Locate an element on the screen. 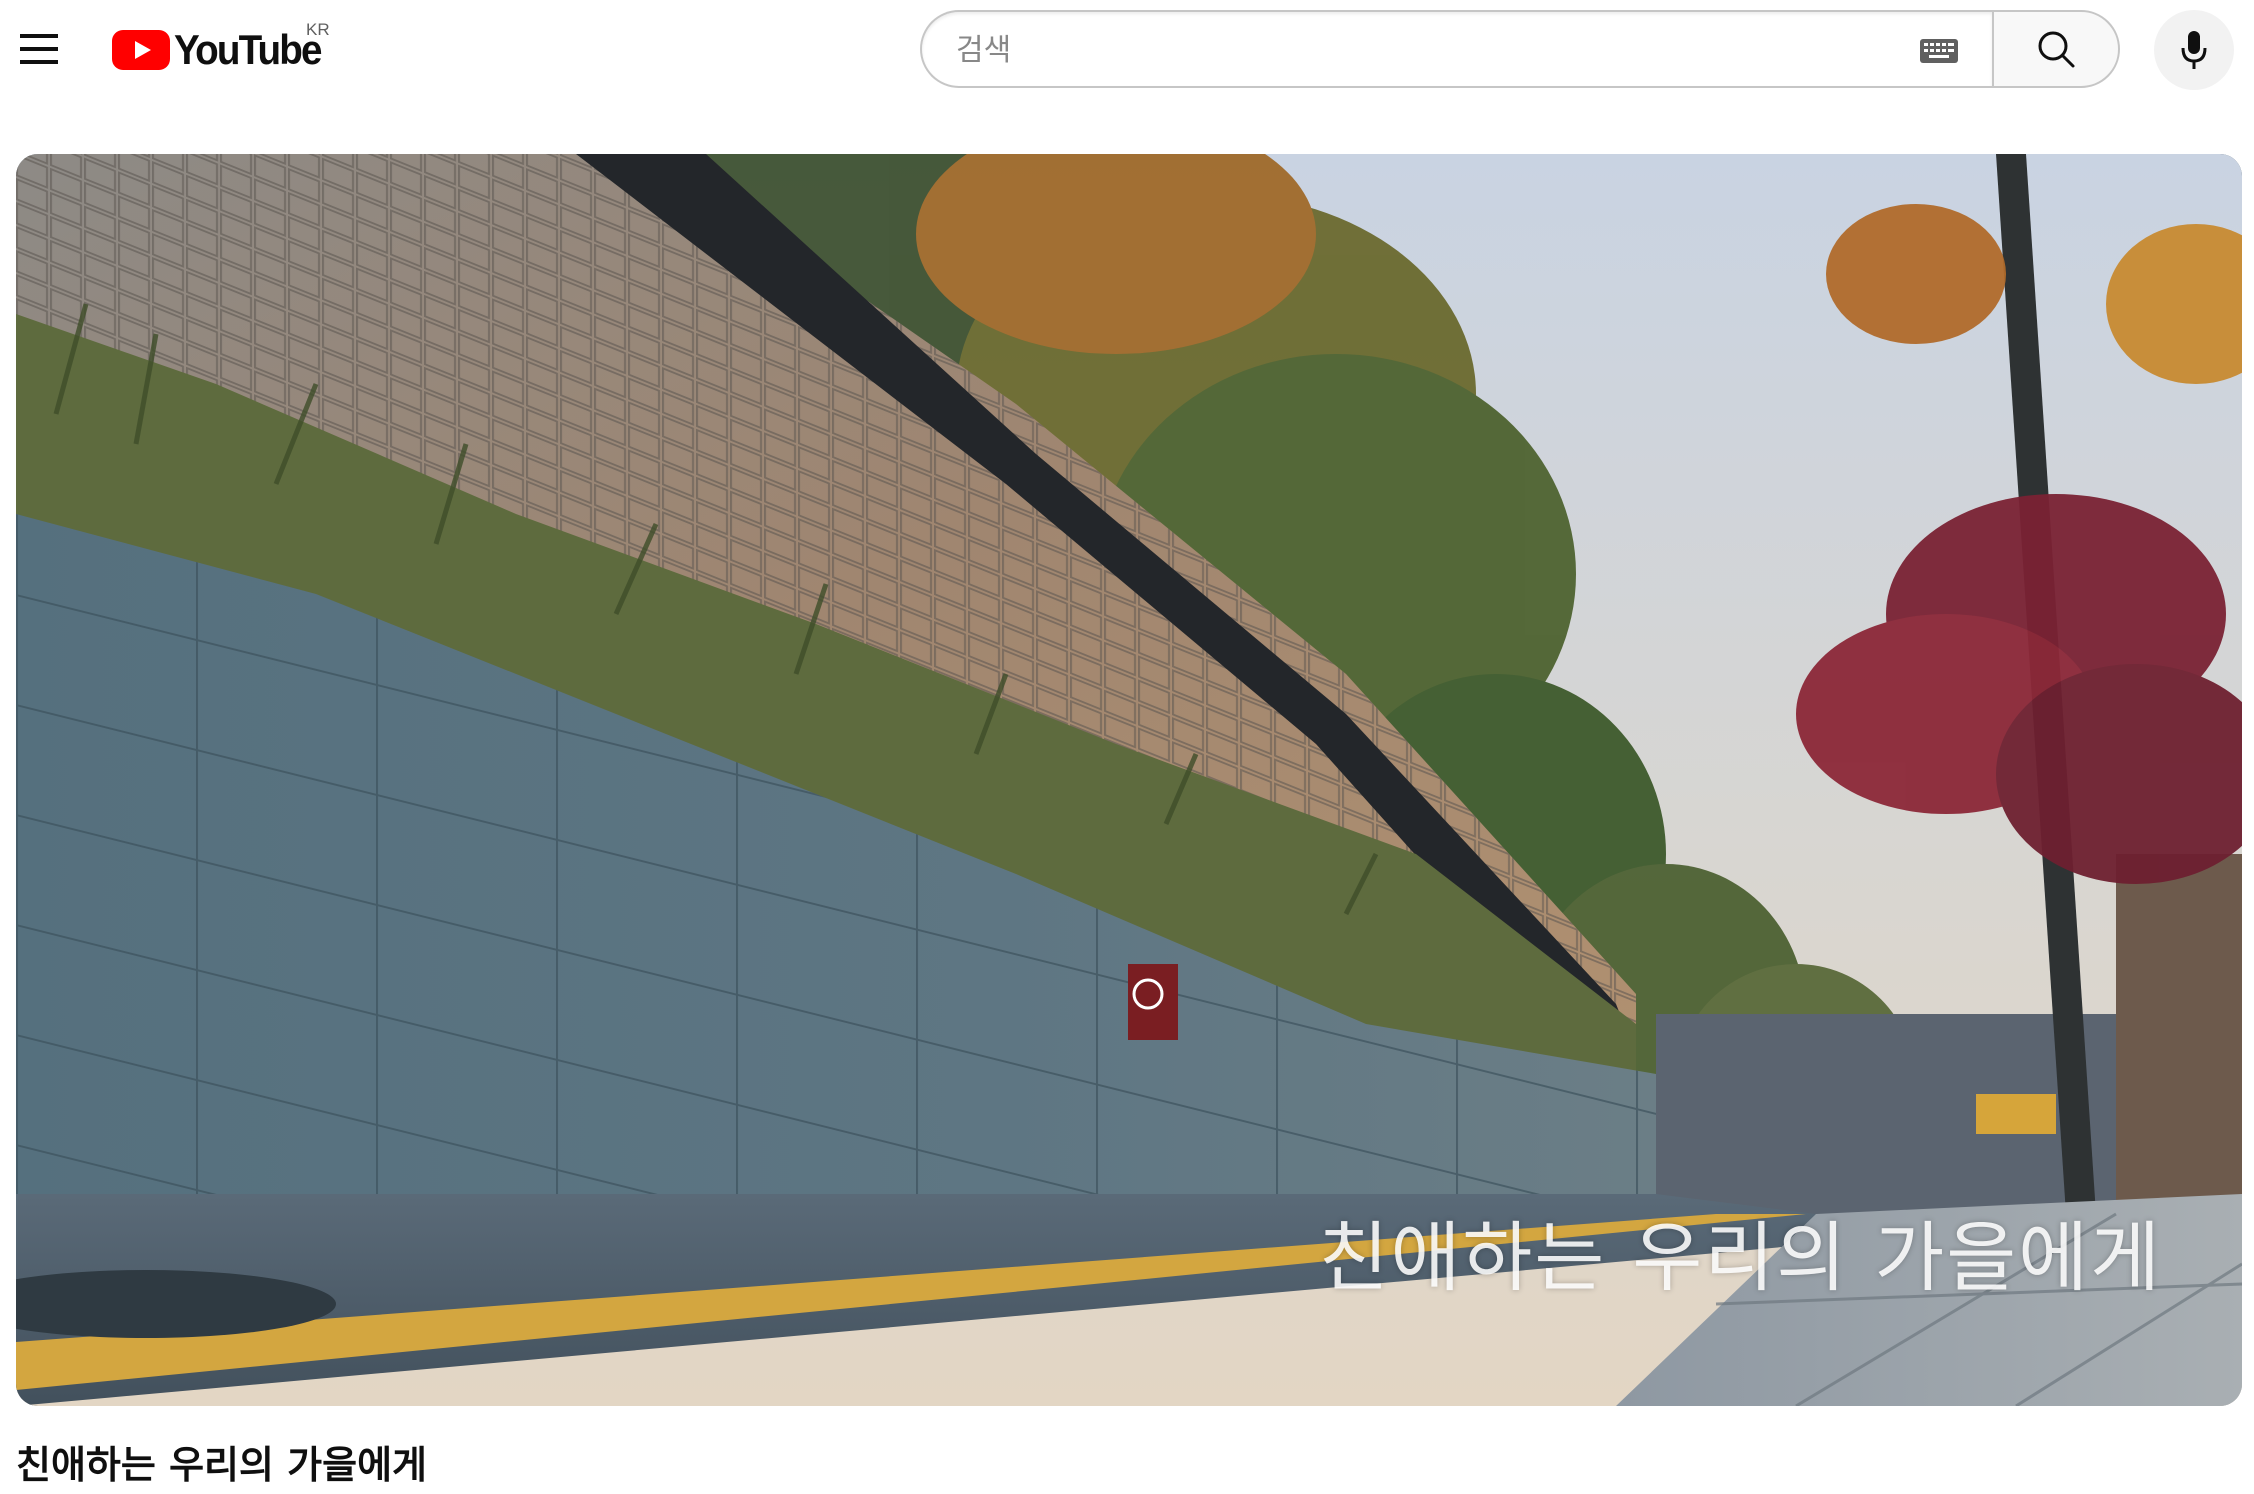  search-button is located at coordinates (2056, 49).